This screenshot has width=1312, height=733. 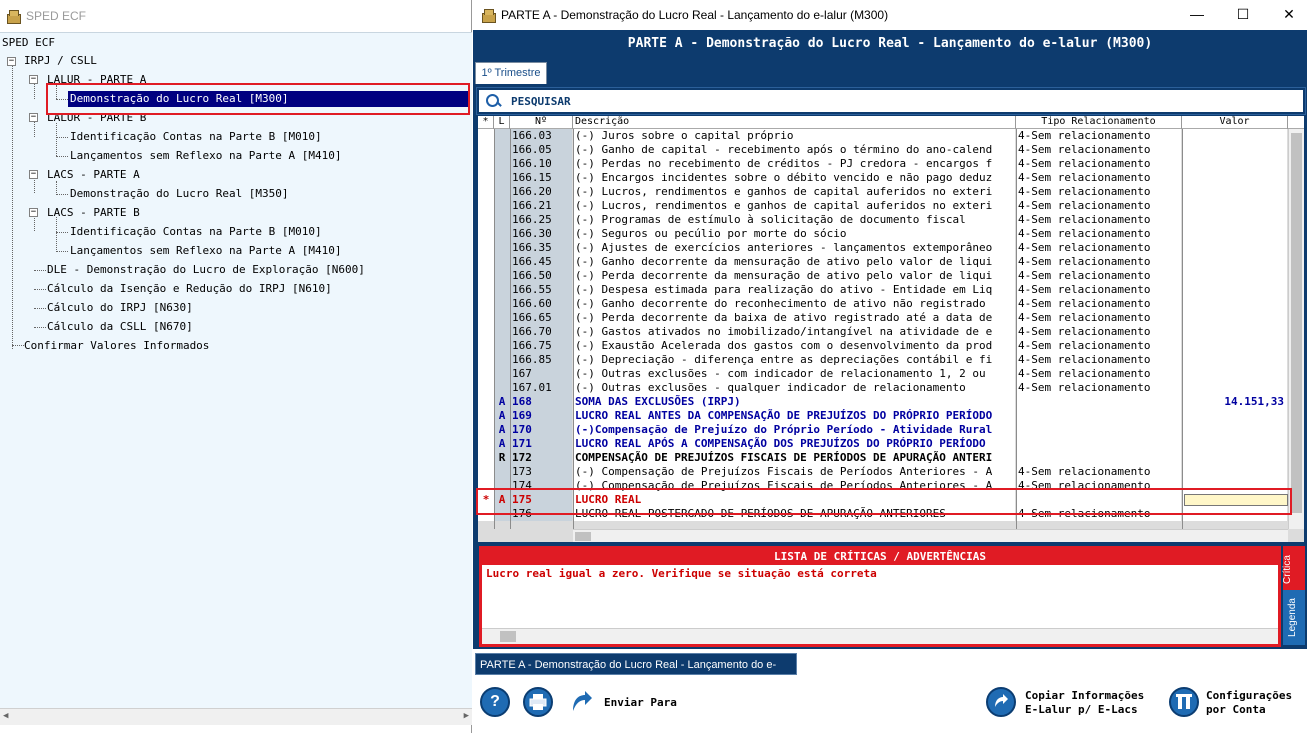 What do you see at coordinates (120, 308) in the screenshot?
I see `tree-node-irpj-n630: Cálculo do IRPJ [N630]` at bounding box center [120, 308].